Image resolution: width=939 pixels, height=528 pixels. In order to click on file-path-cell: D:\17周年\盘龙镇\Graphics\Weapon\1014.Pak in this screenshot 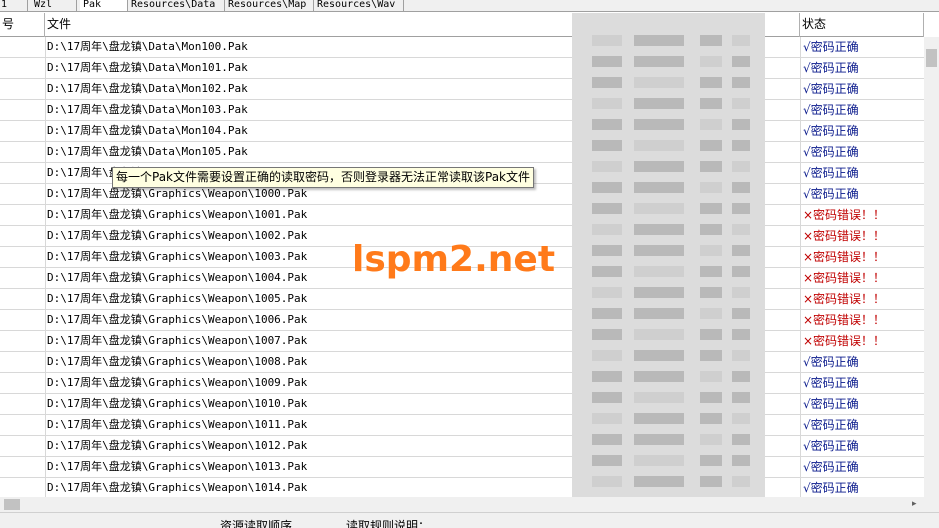, I will do `click(177, 487)`.